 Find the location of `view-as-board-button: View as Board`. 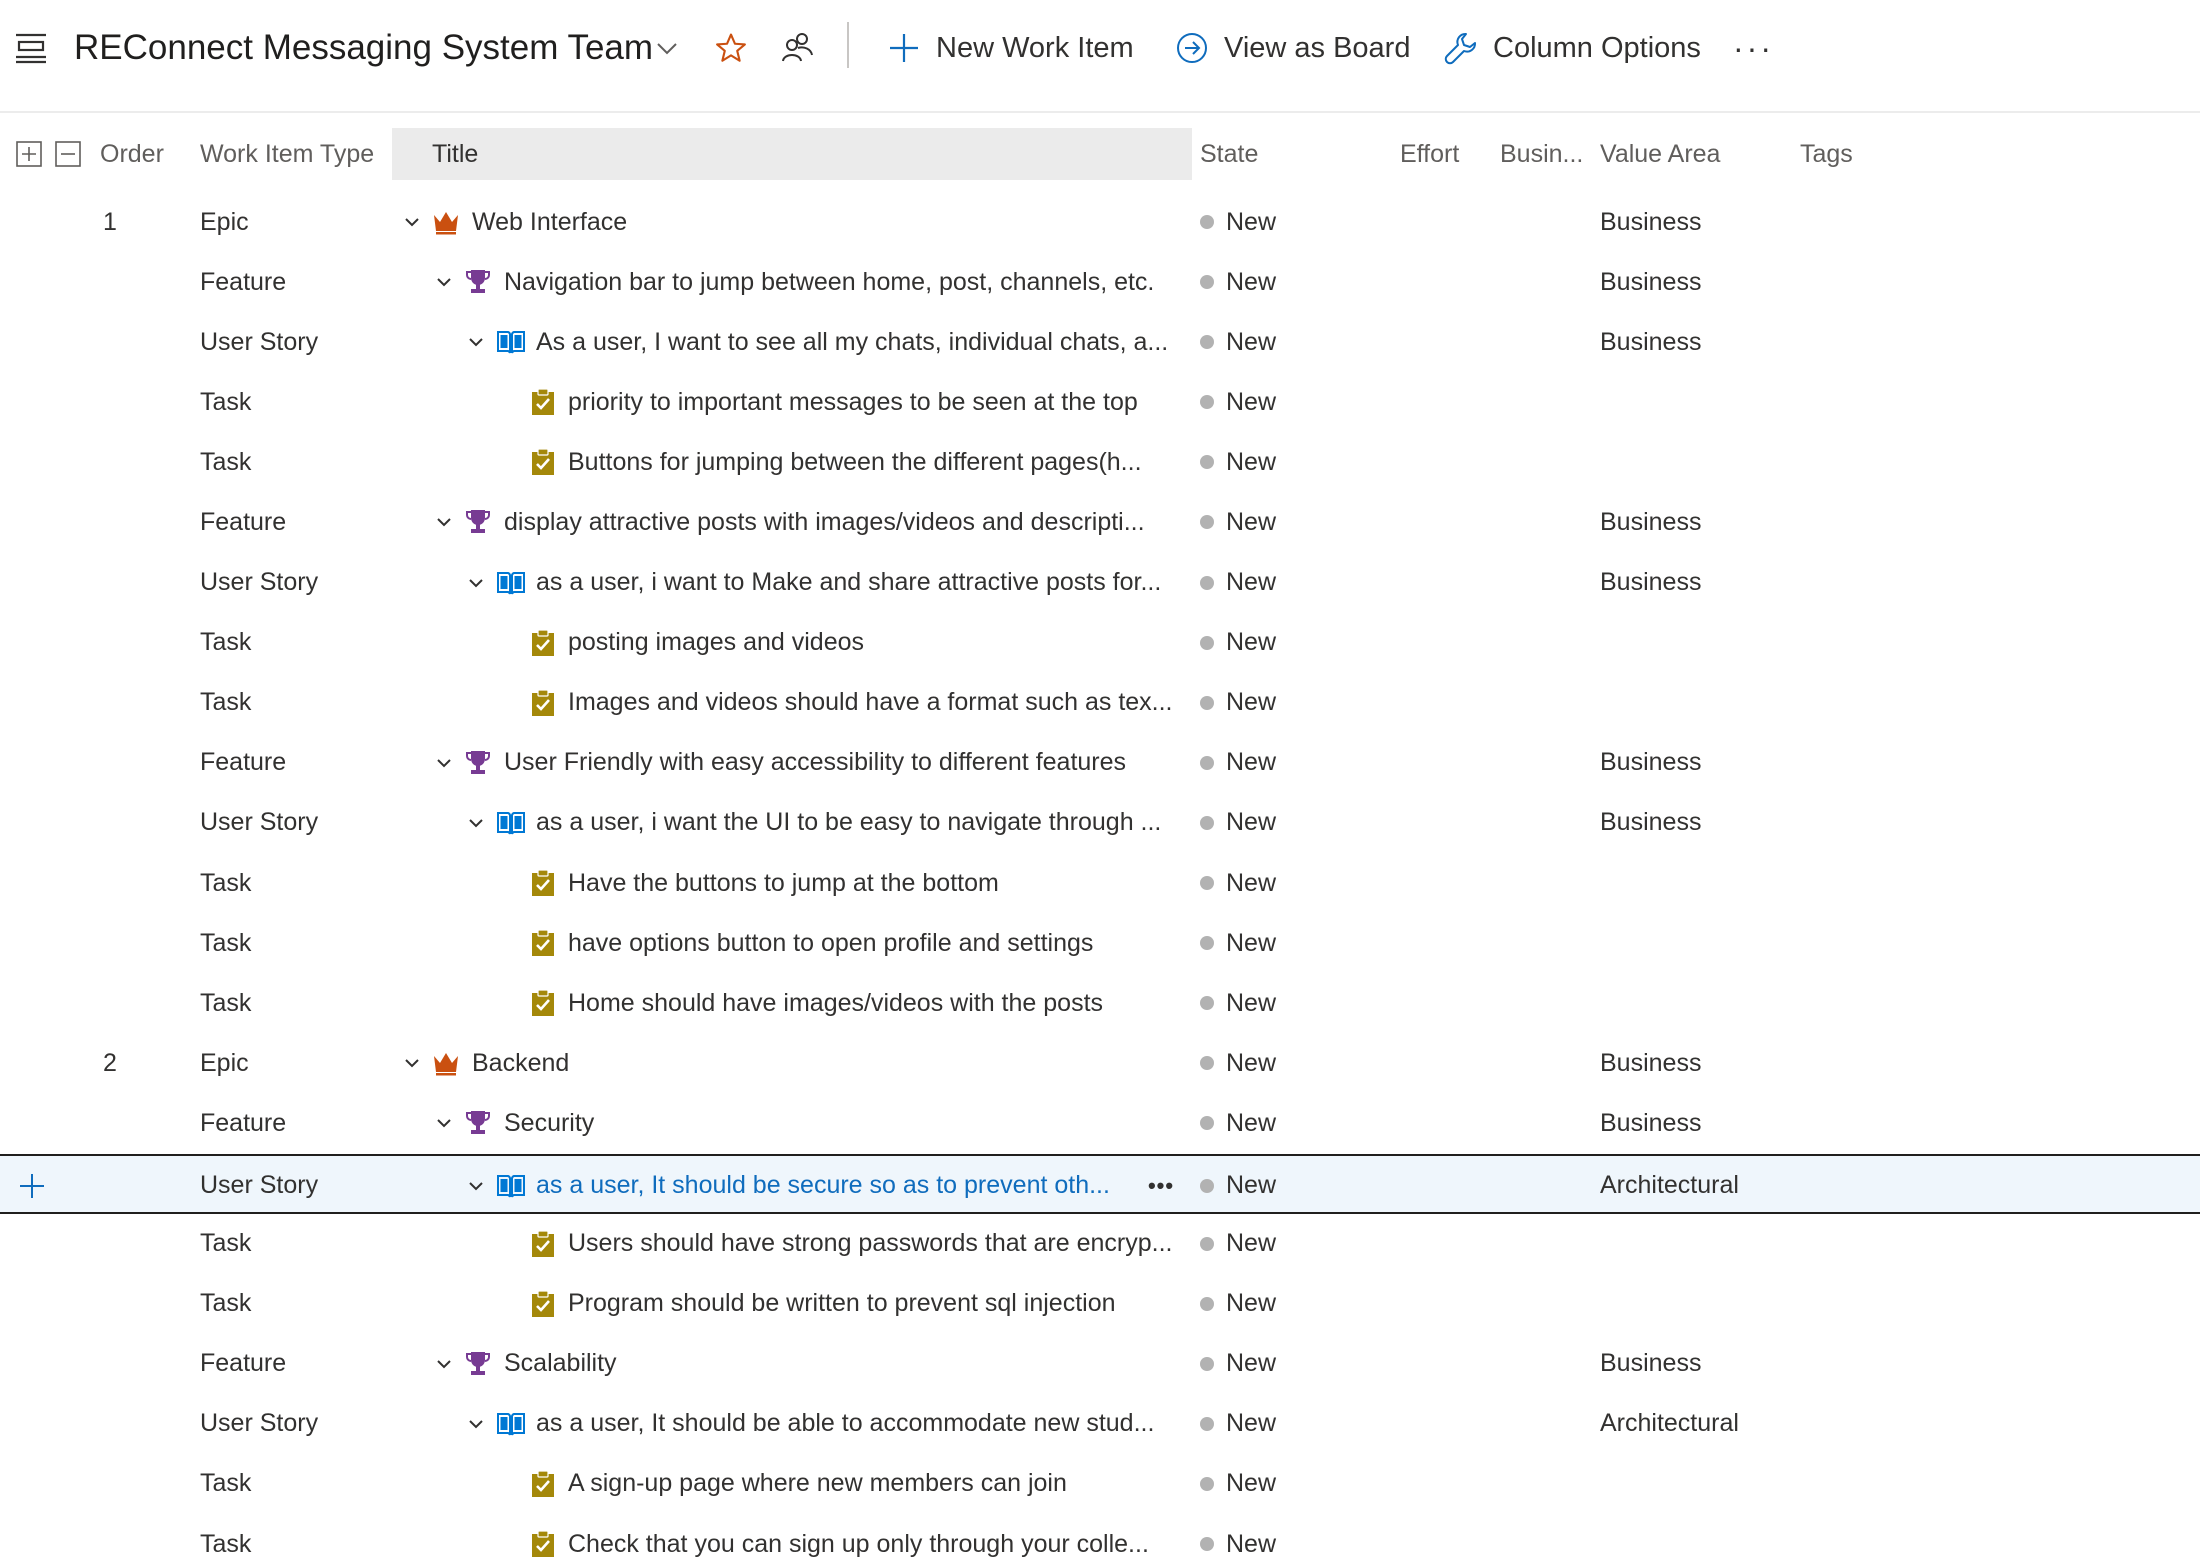

view-as-board-button: View as Board is located at coordinates (1291, 48).